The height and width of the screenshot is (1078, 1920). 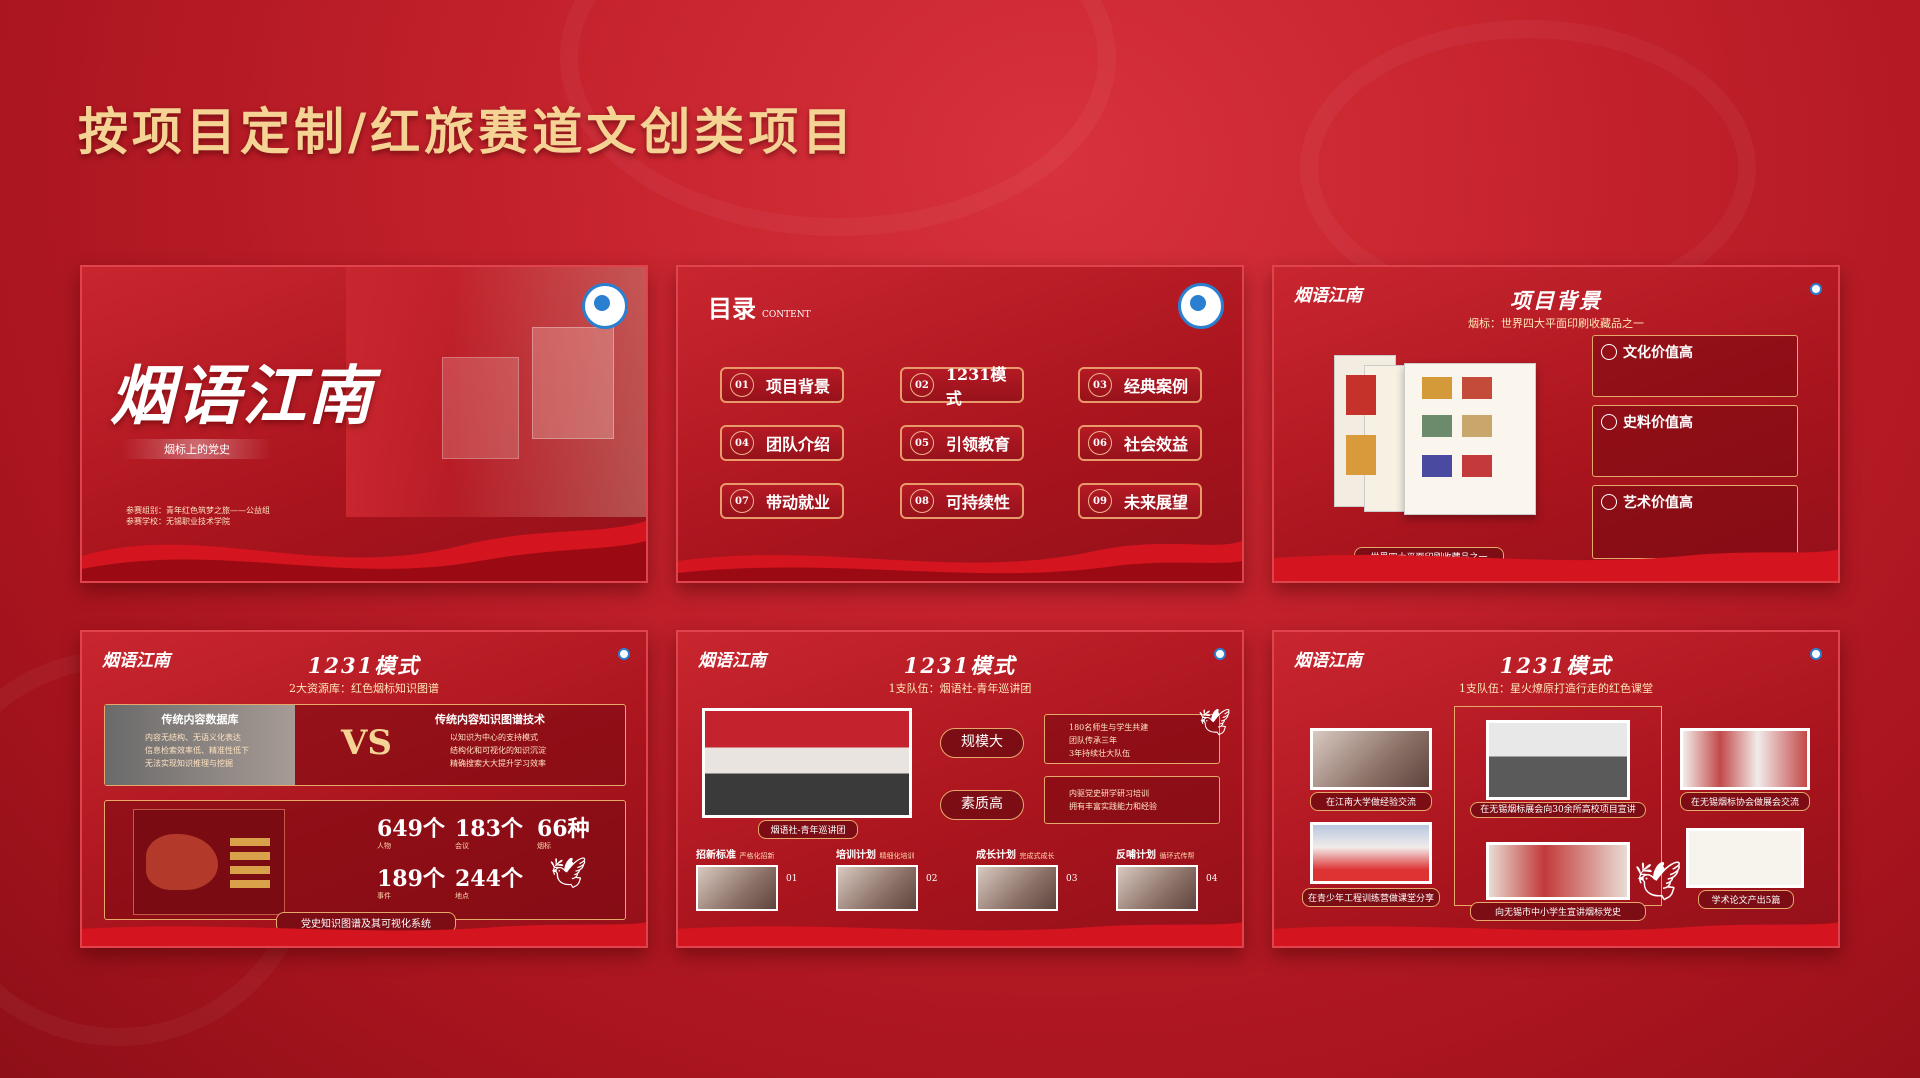 What do you see at coordinates (1113, 806) in the screenshot?
I see `point-item: 拥有丰富实践能力和经验` at bounding box center [1113, 806].